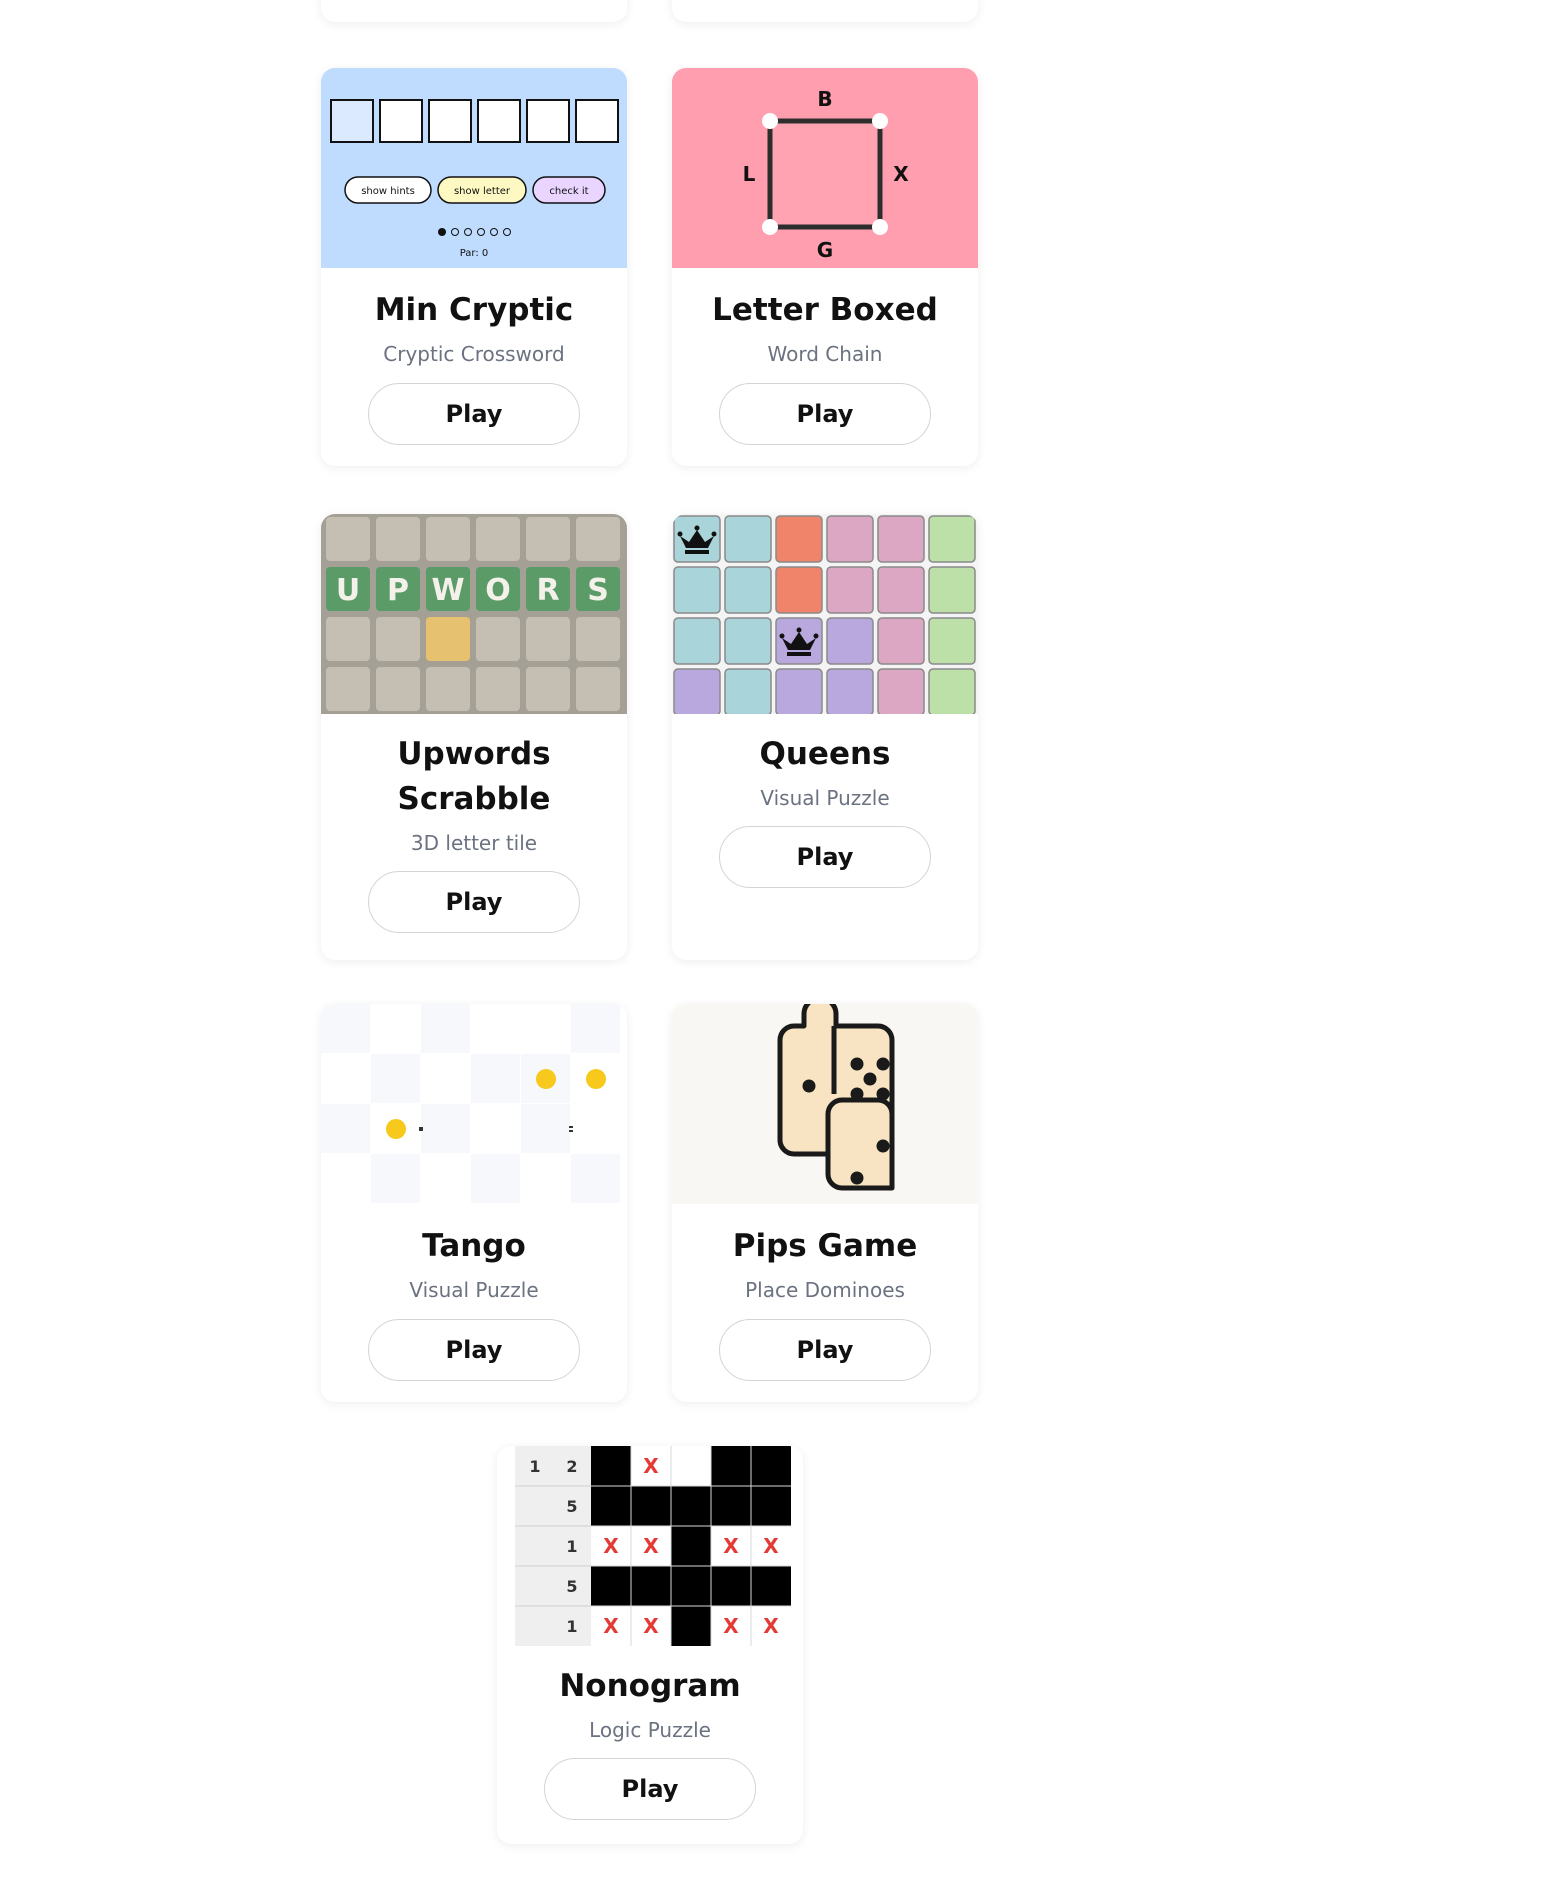  What do you see at coordinates (825, 11) in the screenshot?
I see `game-card-partial-right` at bounding box center [825, 11].